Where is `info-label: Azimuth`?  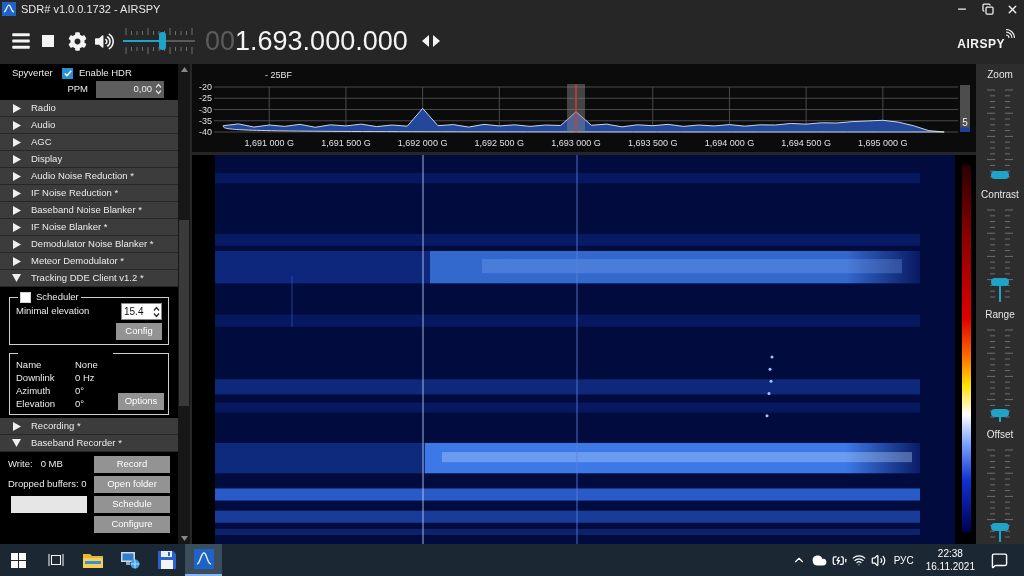
info-label: Azimuth is located at coordinates (34, 390).